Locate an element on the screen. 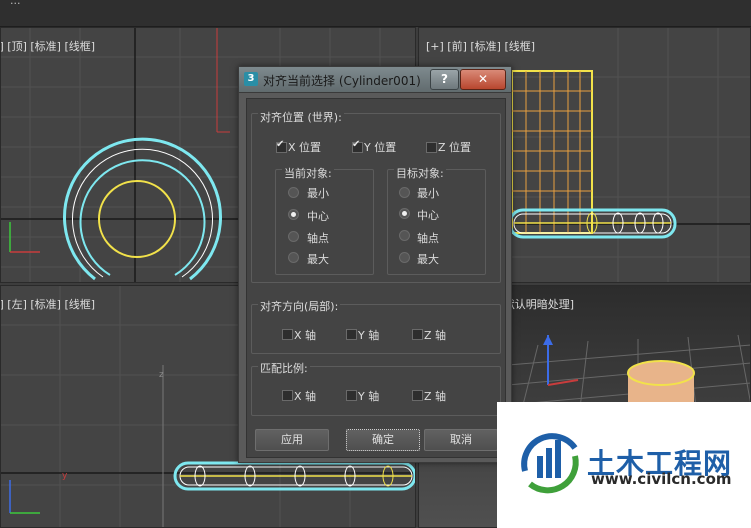 The height and width of the screenshot is (528, 751). dialog-title: 对齐当前选择 (Cylinder001) is located at coordinates (342, 81).